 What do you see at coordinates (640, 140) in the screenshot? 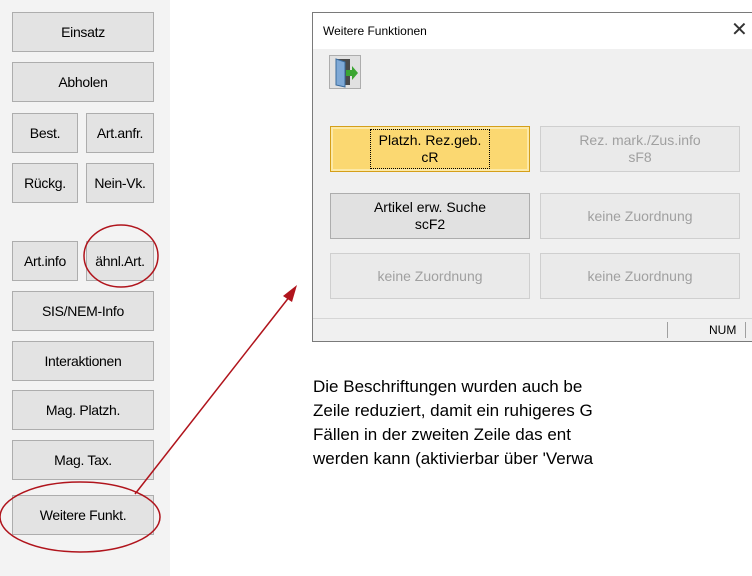
I see `button-label: Rez. mark./Zus.info` at bounding box center [640, 140].